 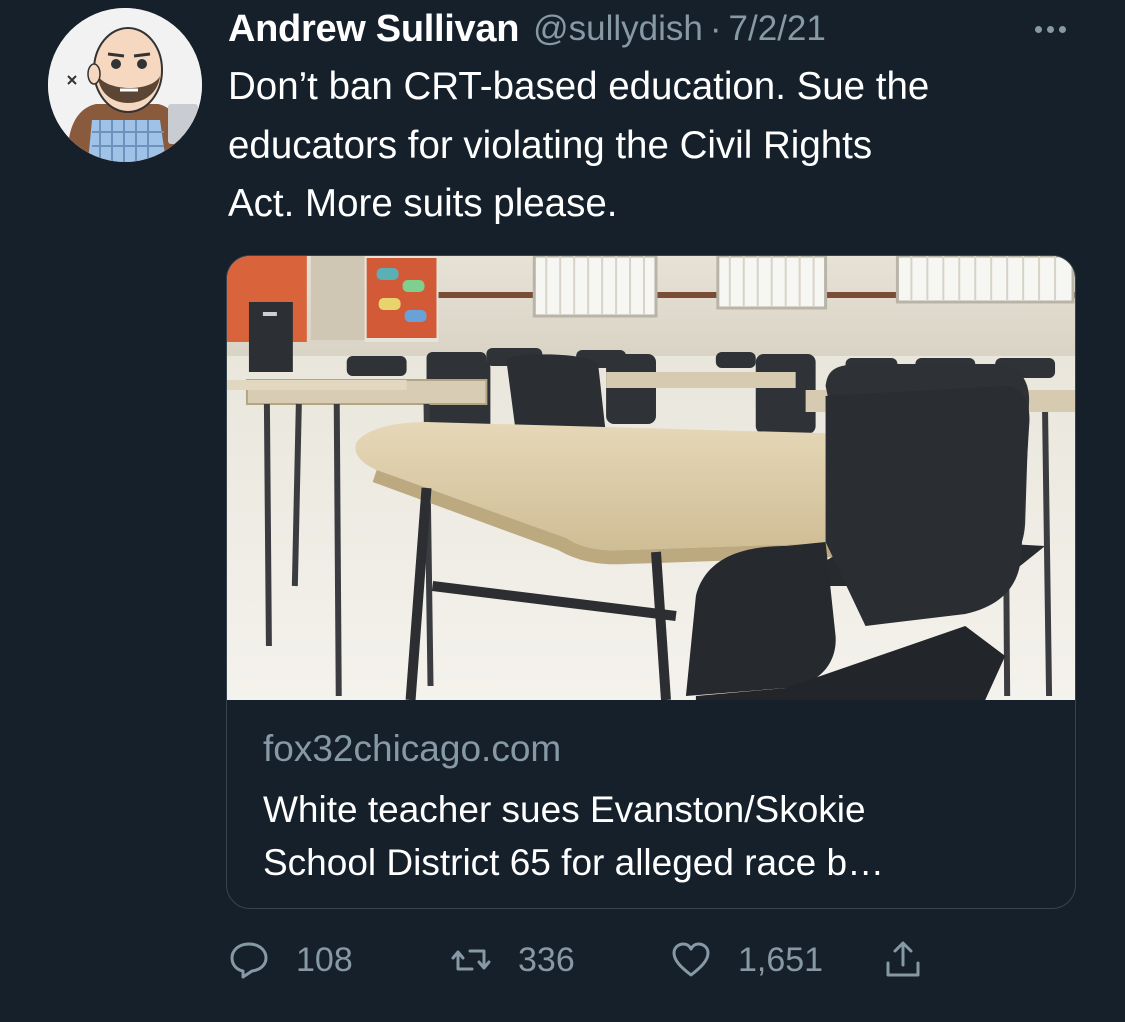 I want to click on retweet-button: 336, so click(x=512, y=960).